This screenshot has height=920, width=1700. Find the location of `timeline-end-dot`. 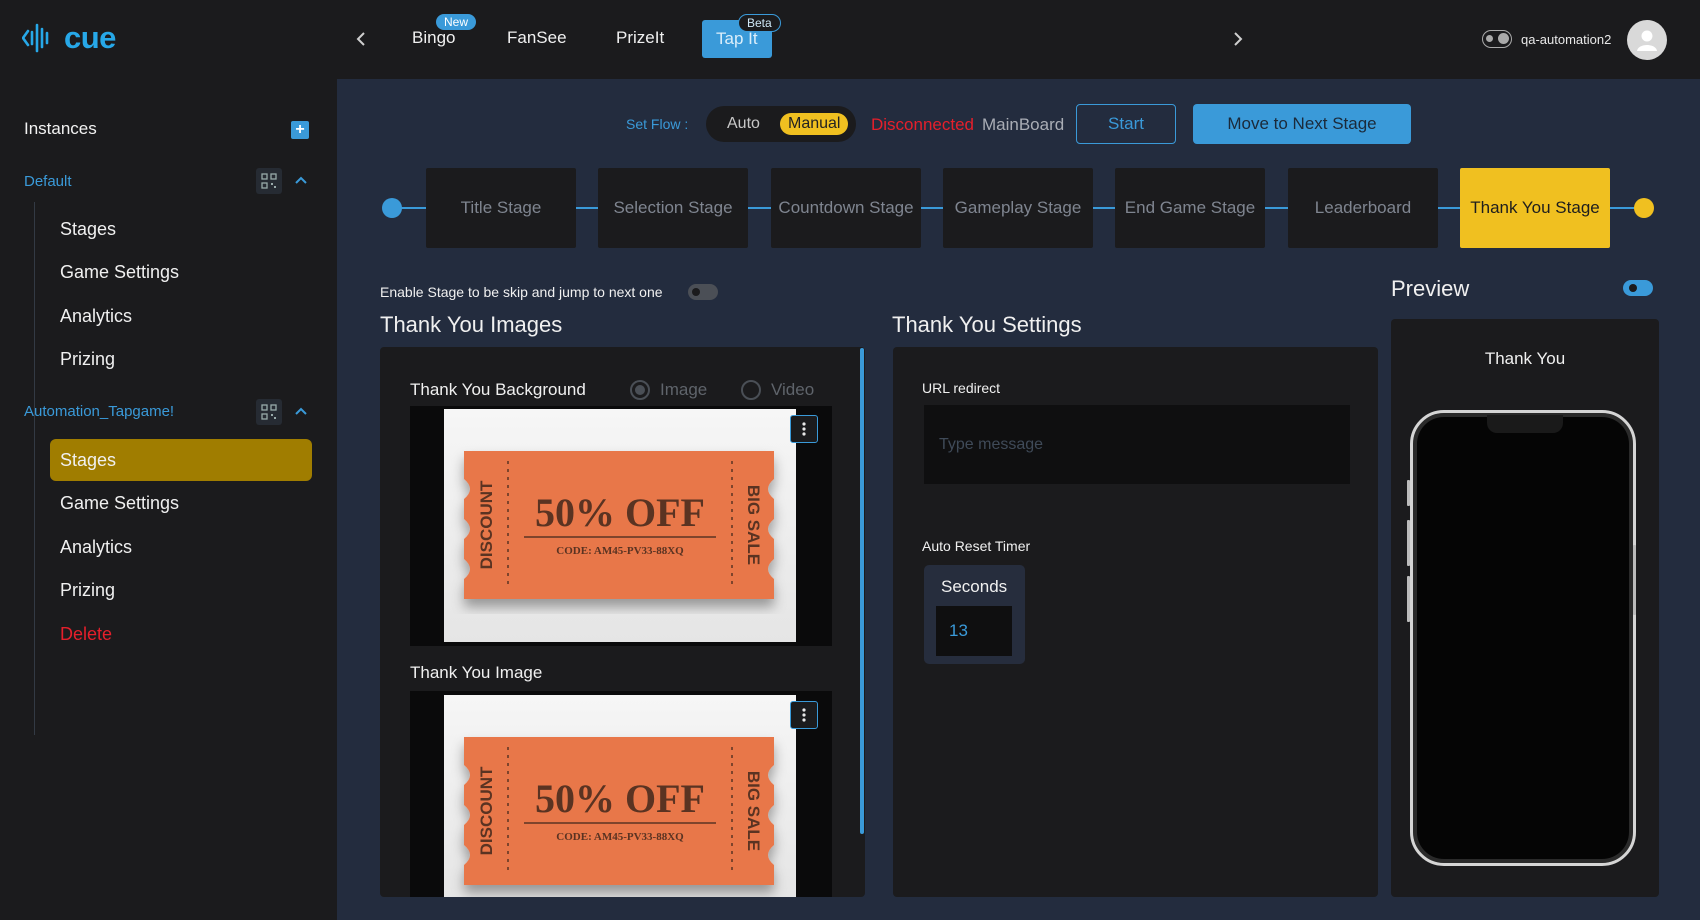

timeline-end-dot is located at coordinates (1644, 208).